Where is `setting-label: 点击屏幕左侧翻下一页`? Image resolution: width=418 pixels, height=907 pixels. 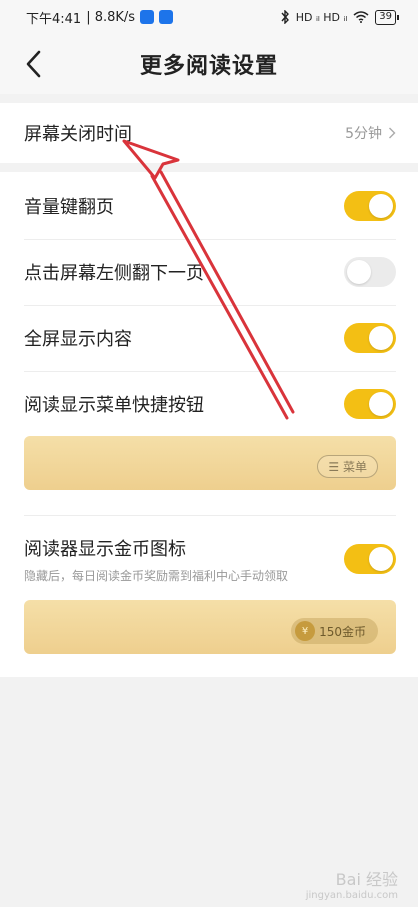 setting-label: 点击屏幕左侧翻下一页 is located at coordinates (114, 273).